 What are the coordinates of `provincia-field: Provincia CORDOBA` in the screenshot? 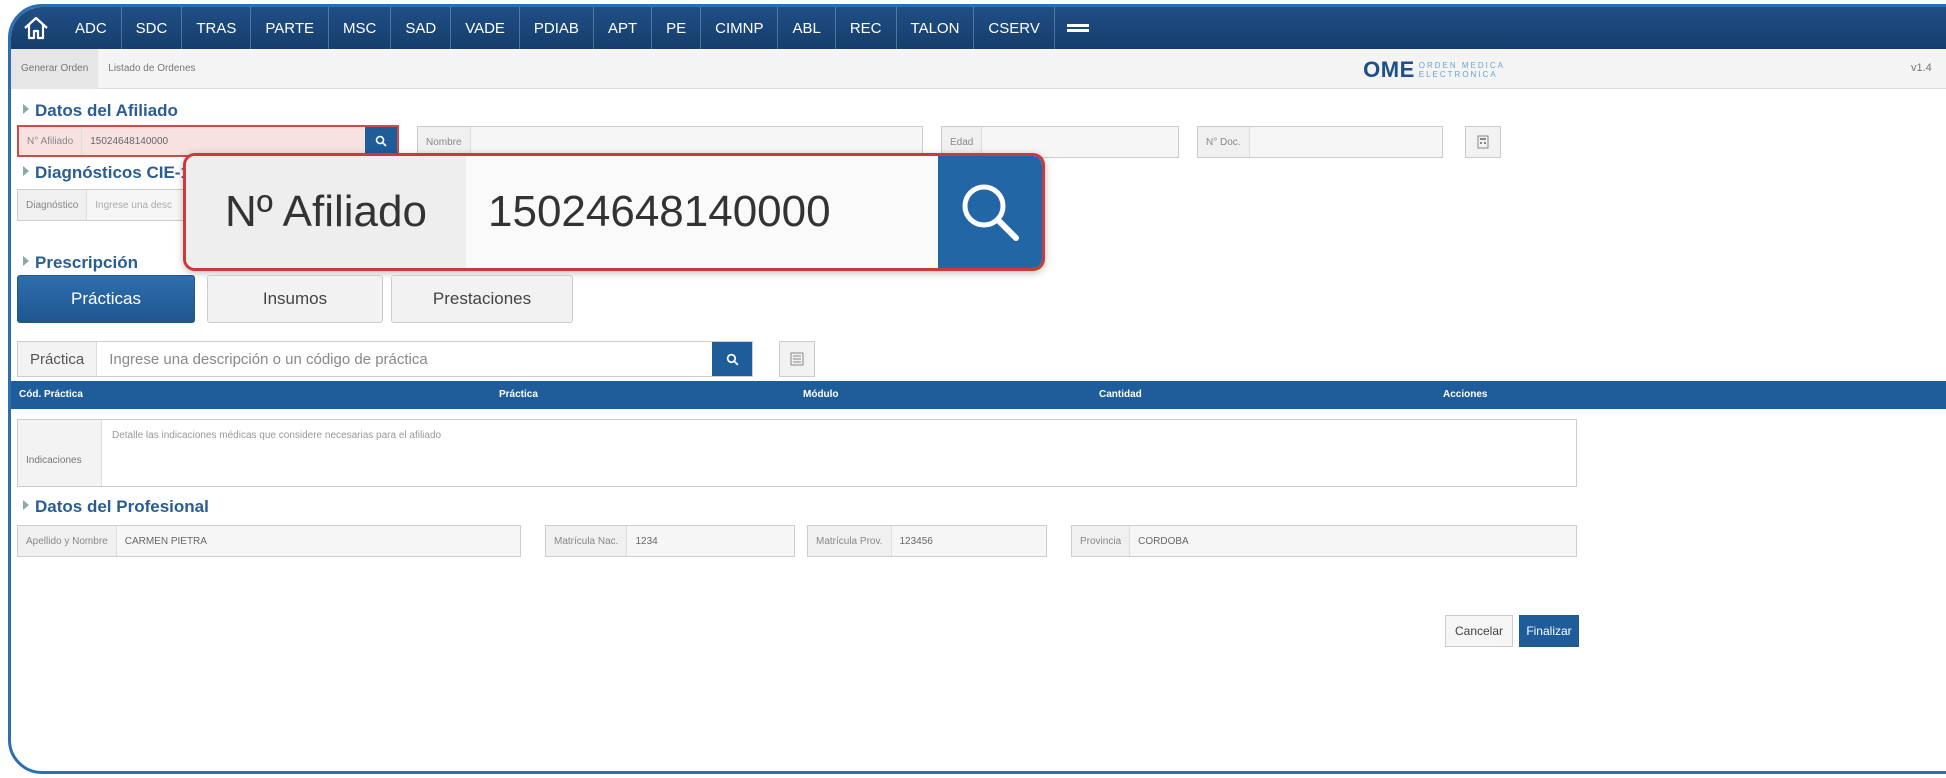 It's located at (1324, 541).